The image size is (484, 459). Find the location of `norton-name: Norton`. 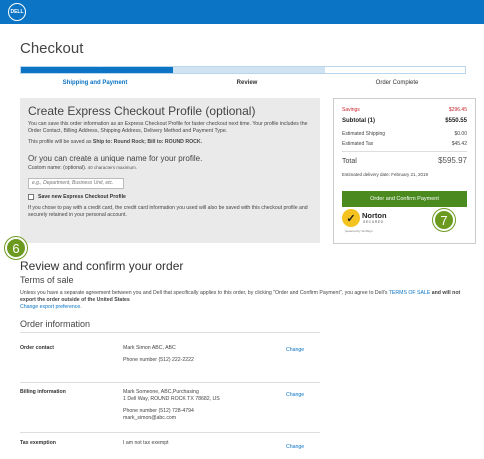

norton-name: Norton is located at coordinates (374, 215).